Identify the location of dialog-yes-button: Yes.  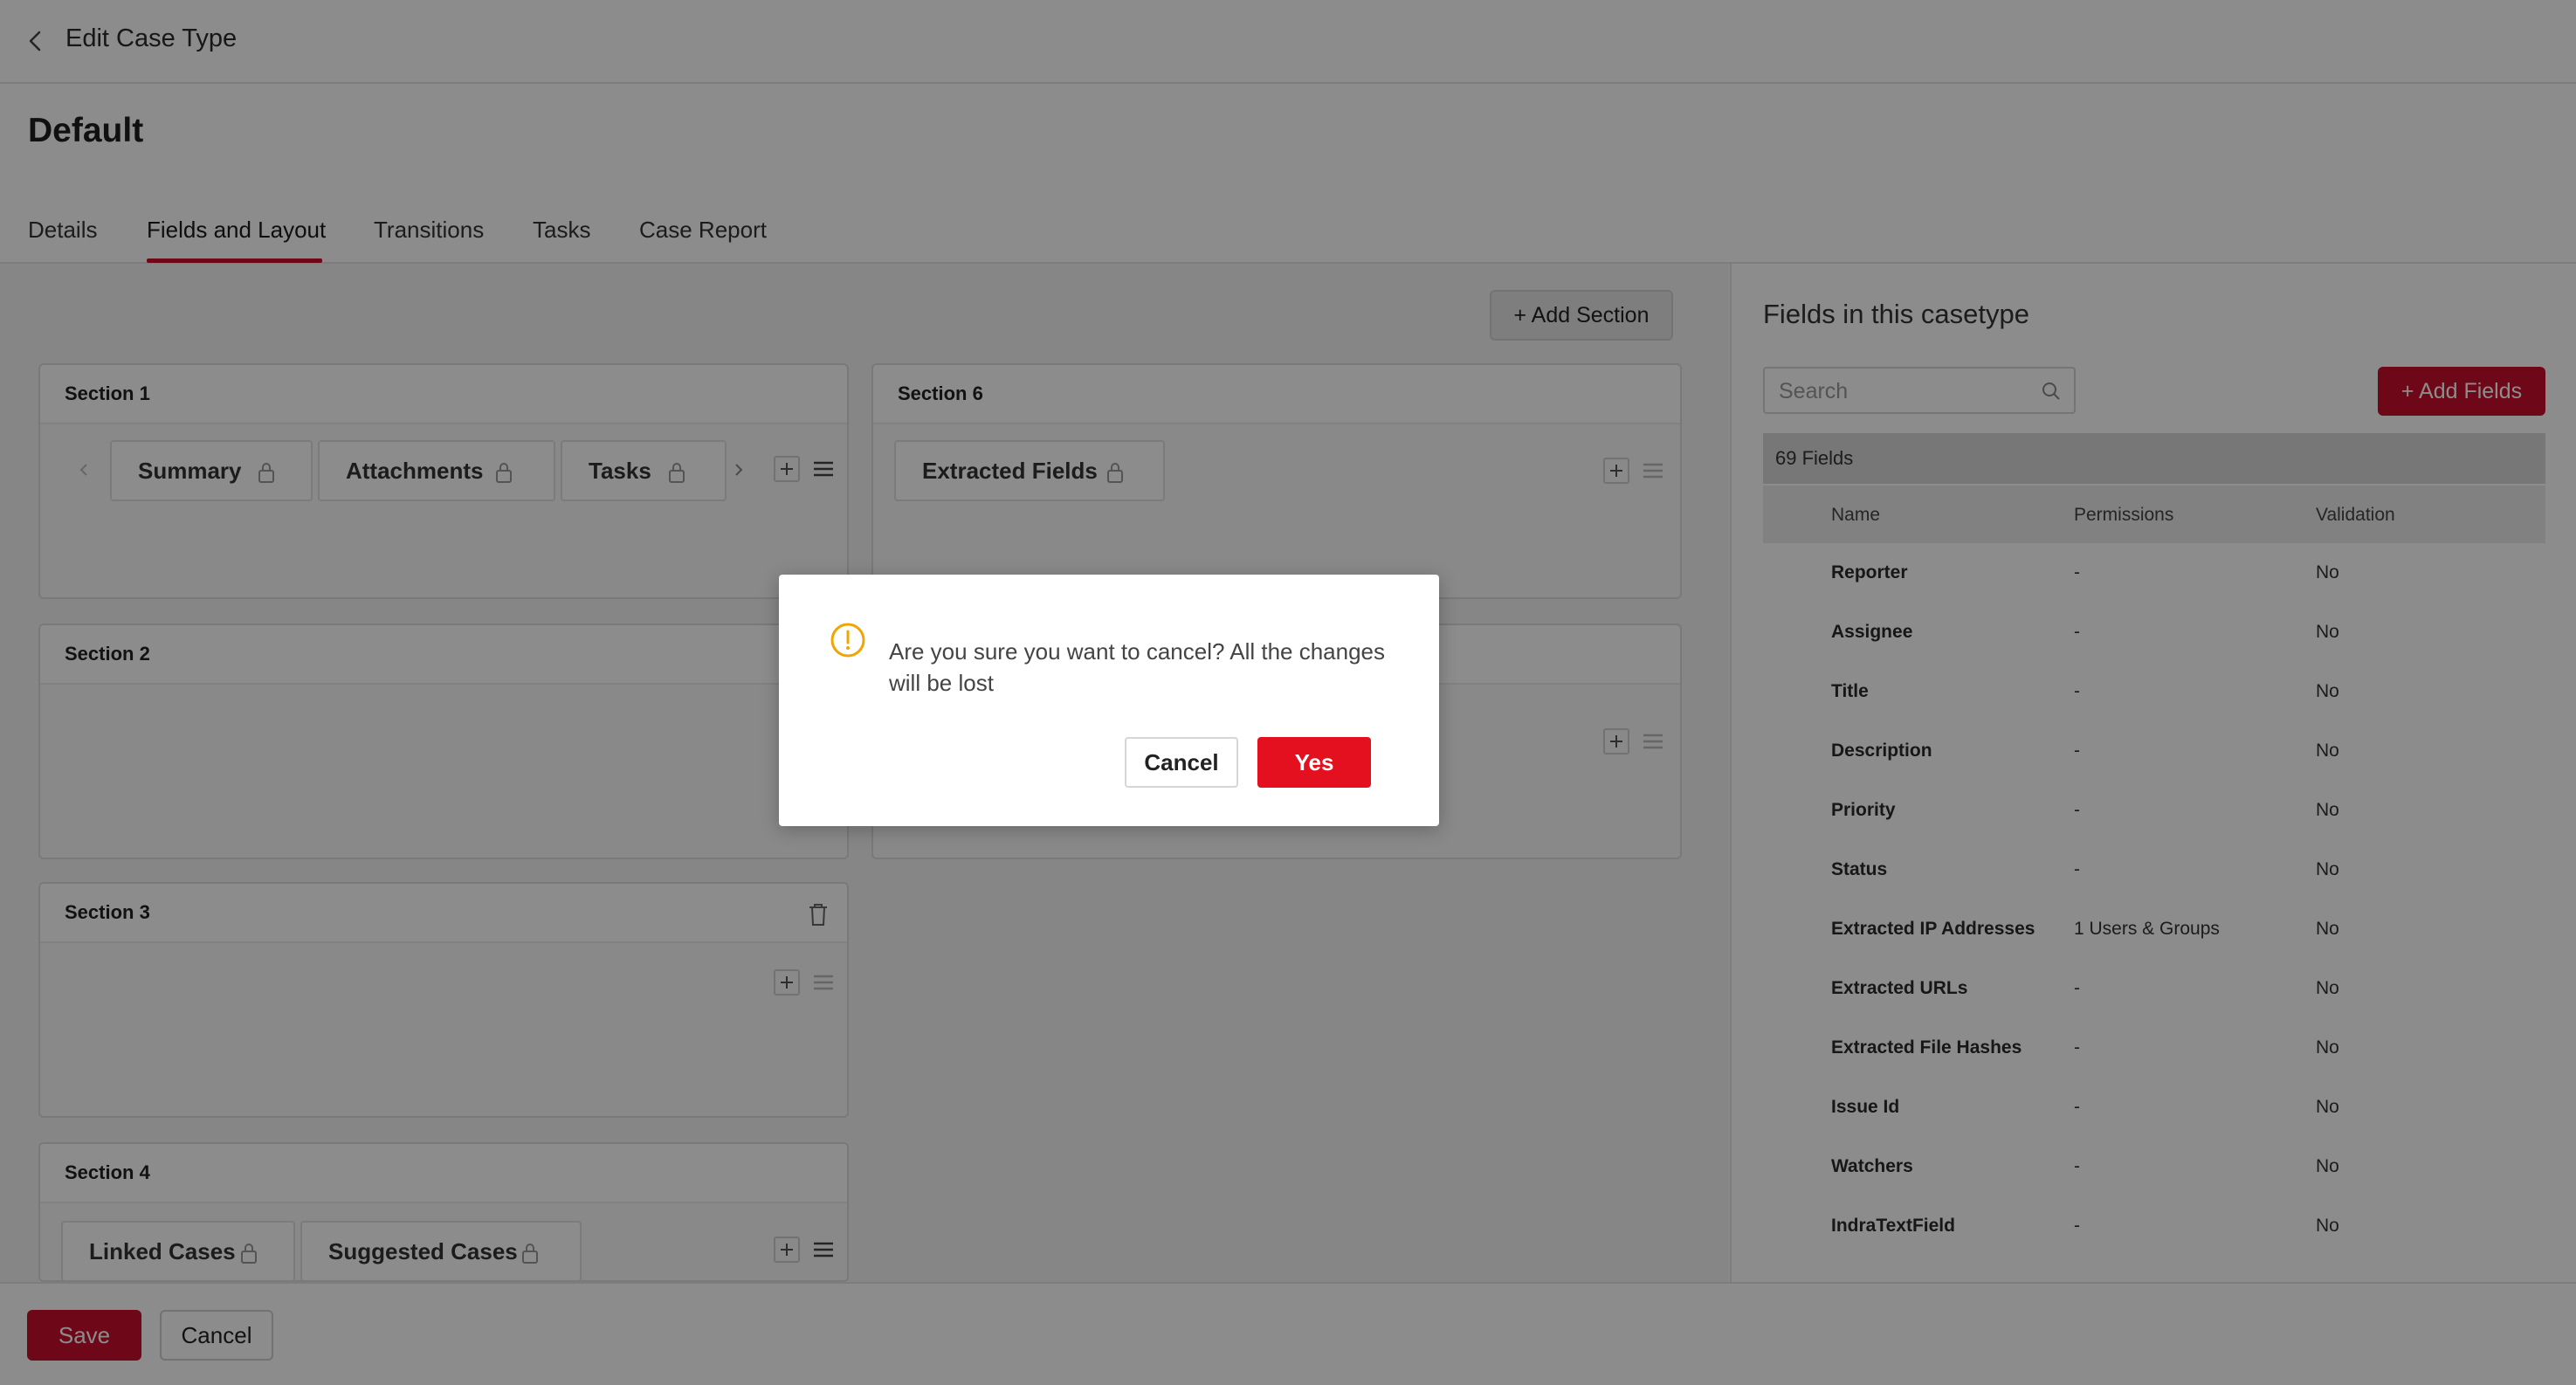
(1314, 762).